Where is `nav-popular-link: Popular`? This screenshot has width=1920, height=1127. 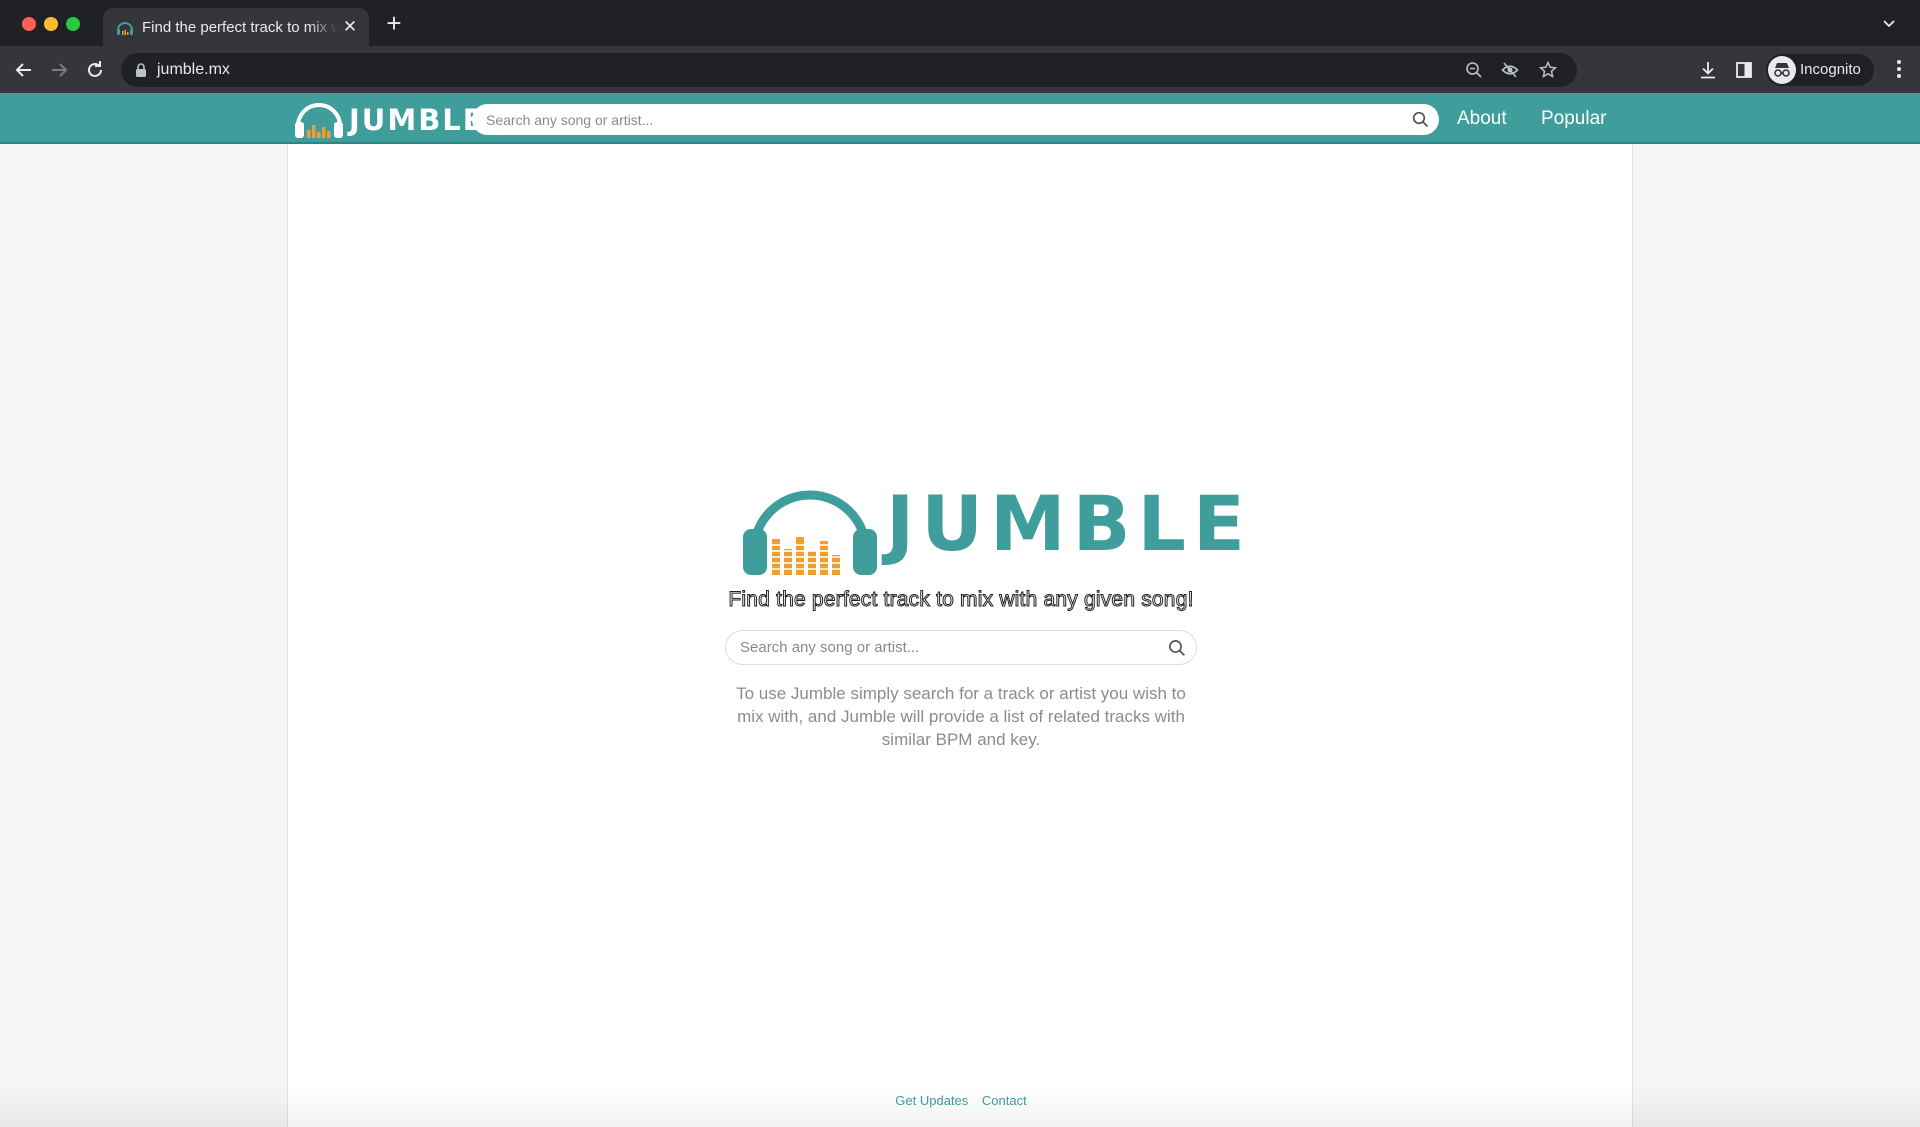
nav-popular-link: Popular is located at coordinates (1574, 119).